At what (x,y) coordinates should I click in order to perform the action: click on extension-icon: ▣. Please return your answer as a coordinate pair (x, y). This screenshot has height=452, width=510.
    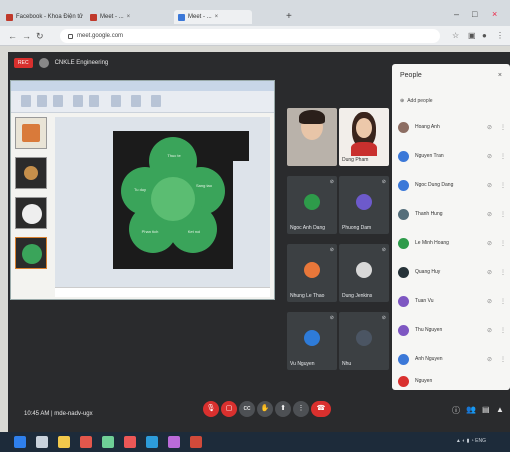
    Looking at the image, I should click on (472, 35).